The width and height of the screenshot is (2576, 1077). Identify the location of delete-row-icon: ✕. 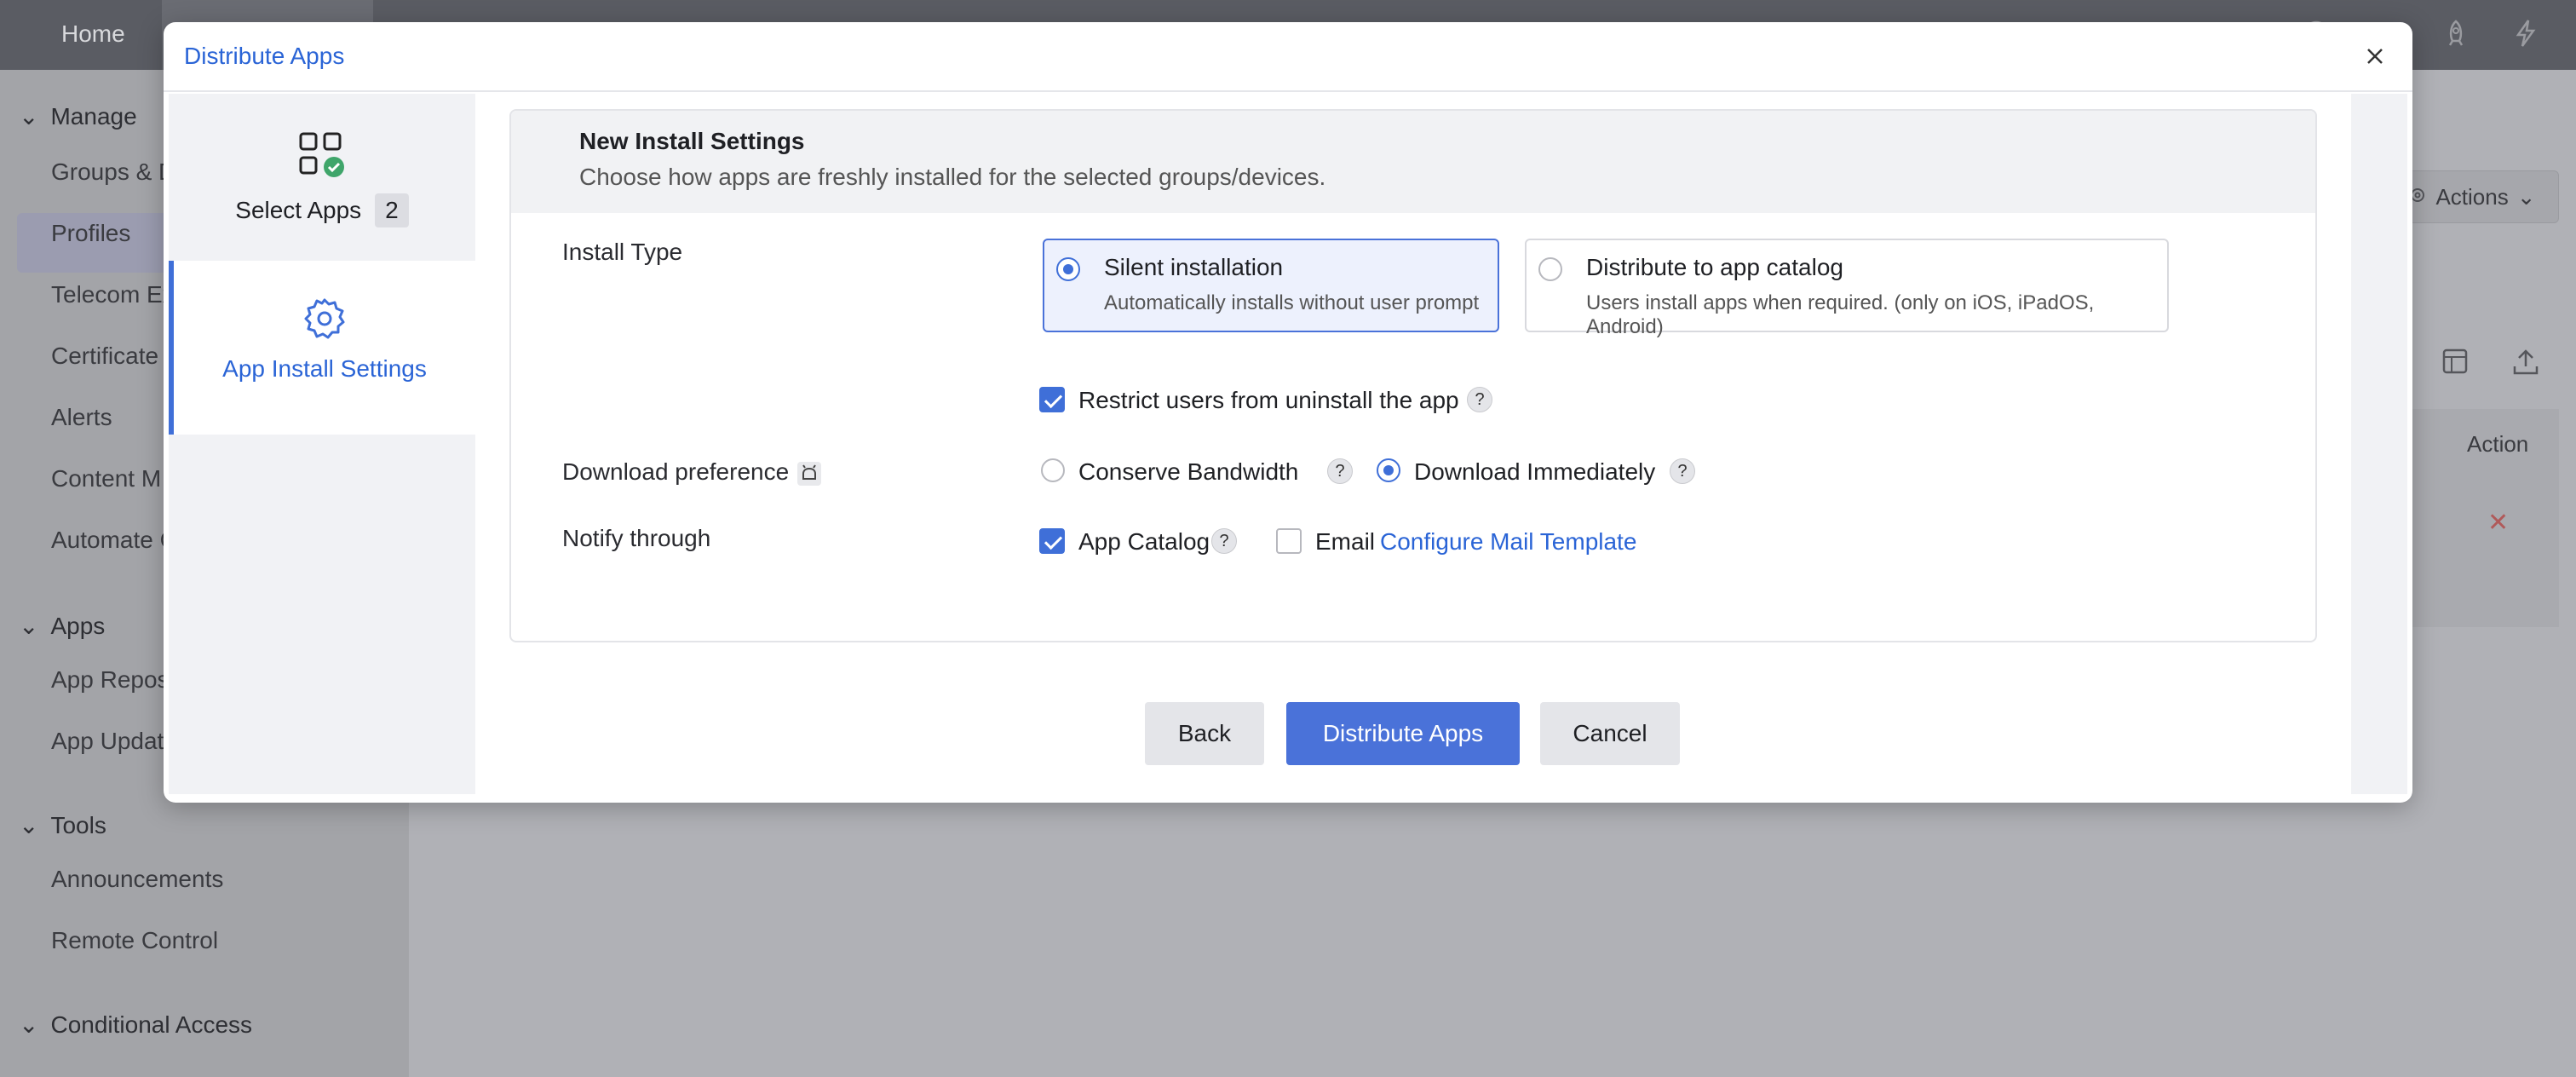
(2498, 523).